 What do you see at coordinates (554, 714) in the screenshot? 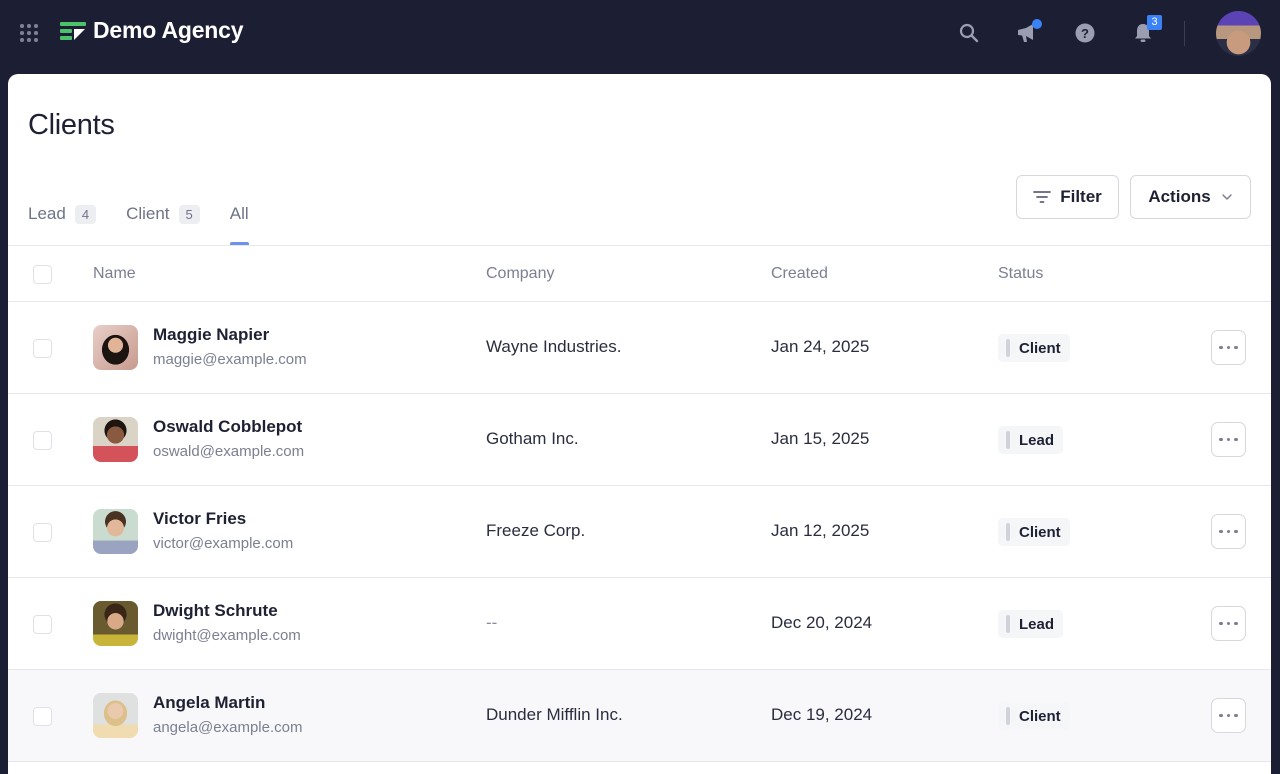
I see `client-company: Dunder Mifflin Inc.` at bounding box center [554, 714].